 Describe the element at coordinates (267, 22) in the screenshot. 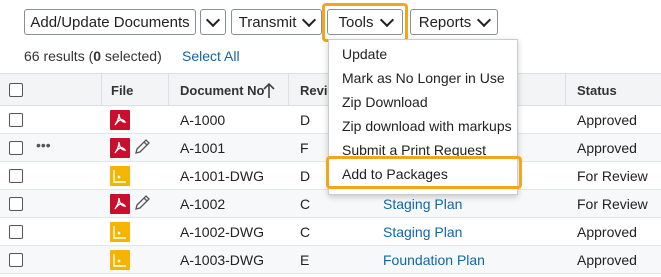

I see `transmit-label: Transmit` at that location.